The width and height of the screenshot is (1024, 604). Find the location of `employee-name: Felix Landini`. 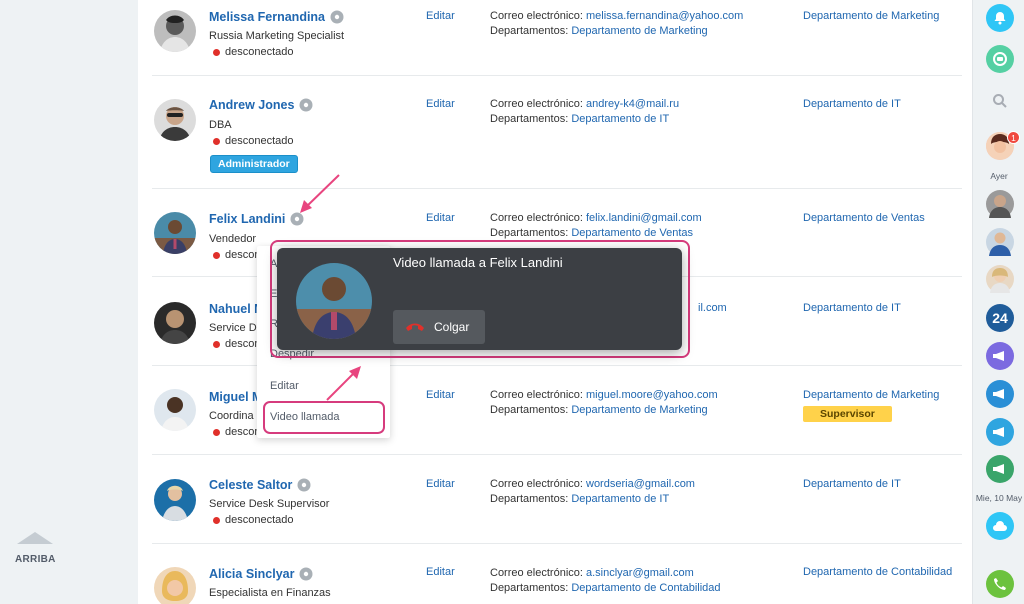

employee-name: Felix Landini is located at coordinates (247, 219).